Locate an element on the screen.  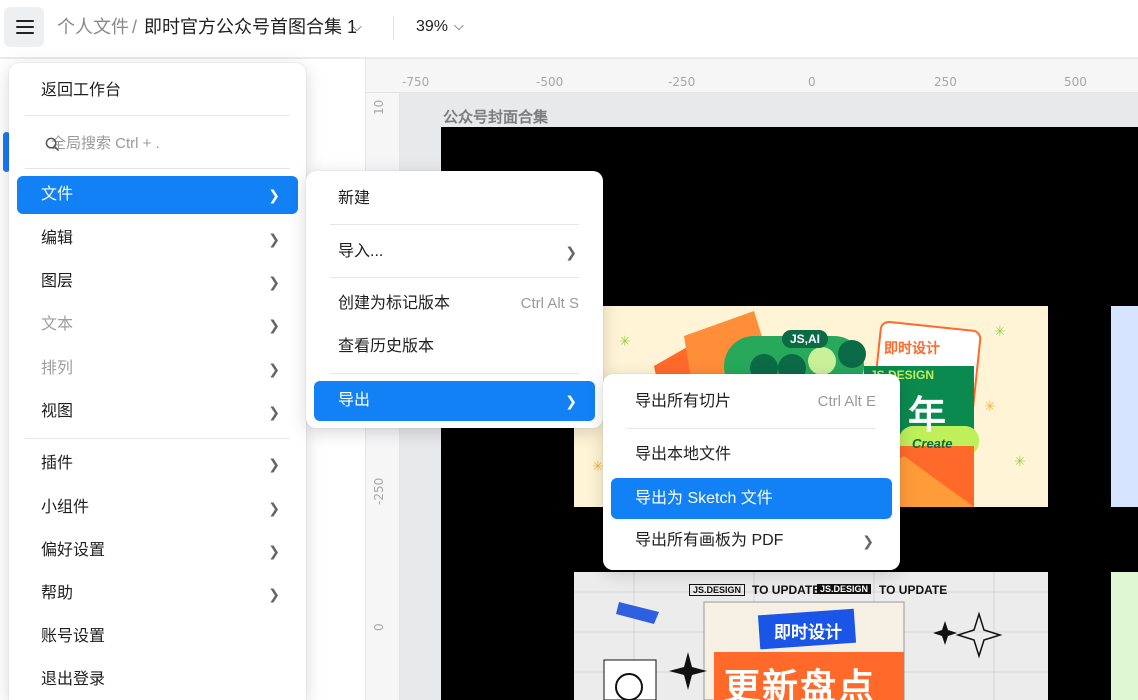
menu-item-label: 导出所有画板为 PDF is located at coordinates (709, 540).